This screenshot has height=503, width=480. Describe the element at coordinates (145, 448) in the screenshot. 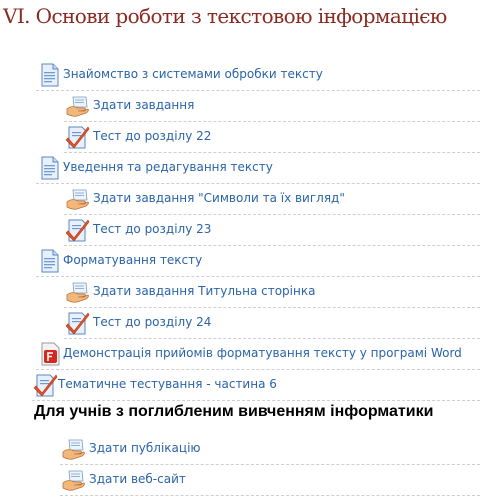

I see `activity-link: Здати публікацію` at that location.